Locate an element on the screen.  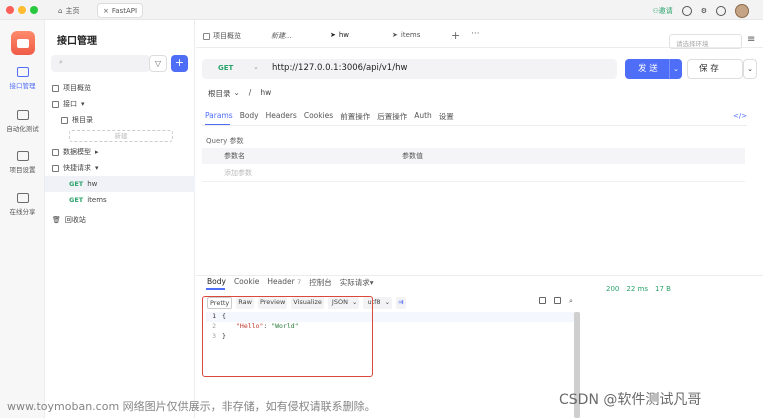
wrap-icon: ⇉ is located at coordinates (401, 303).